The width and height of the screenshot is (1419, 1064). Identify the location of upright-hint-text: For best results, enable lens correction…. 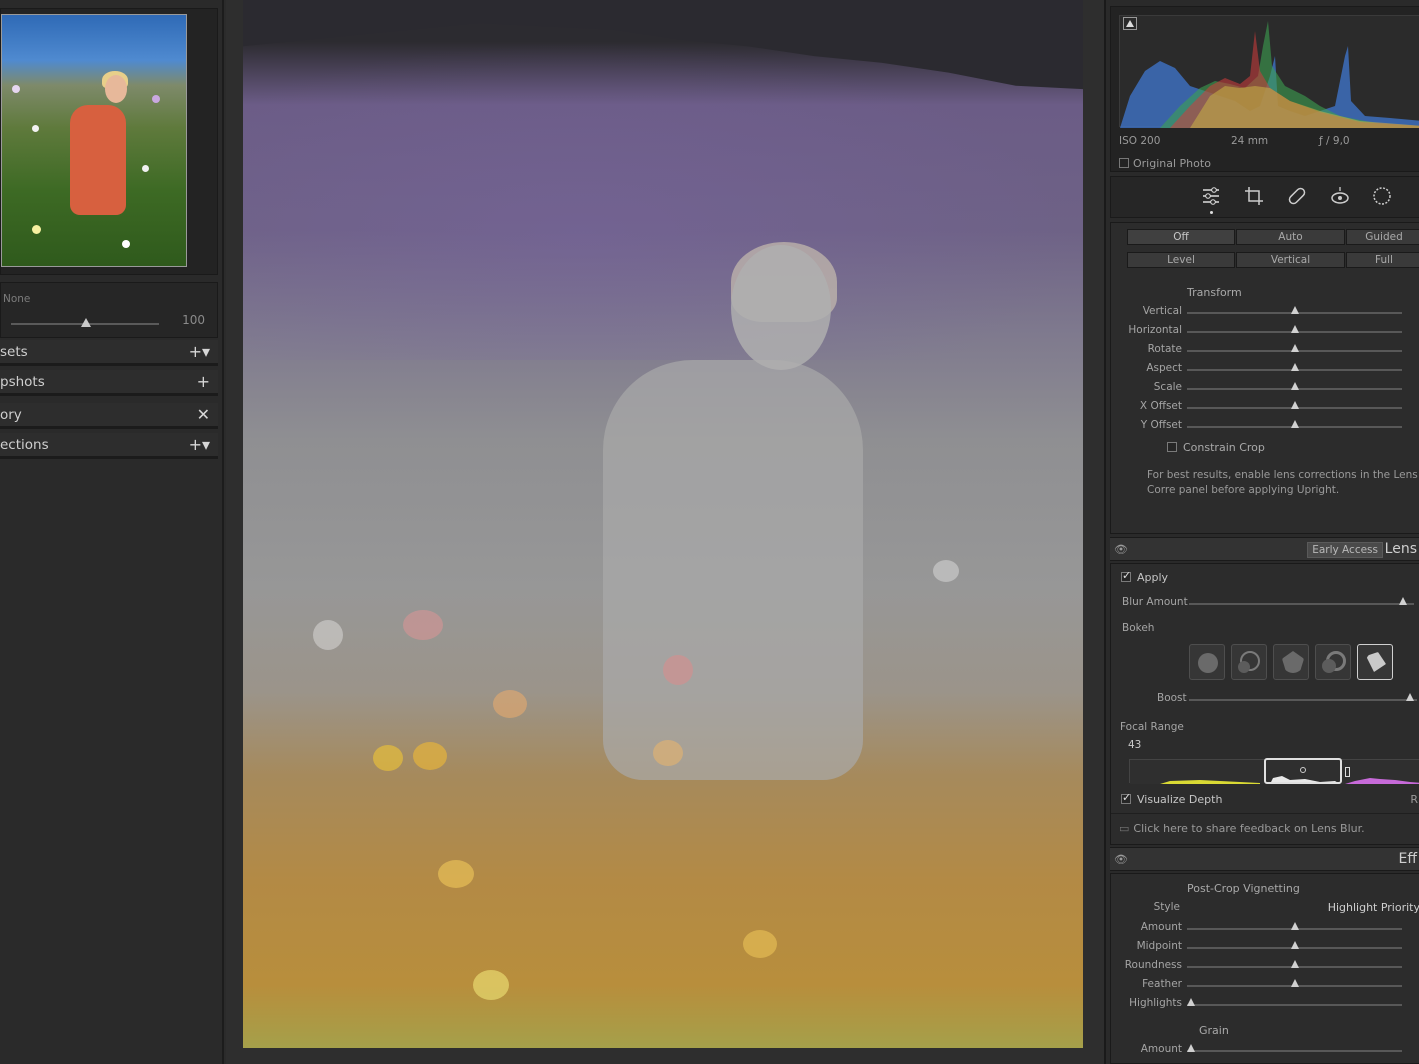
(1282, 482).